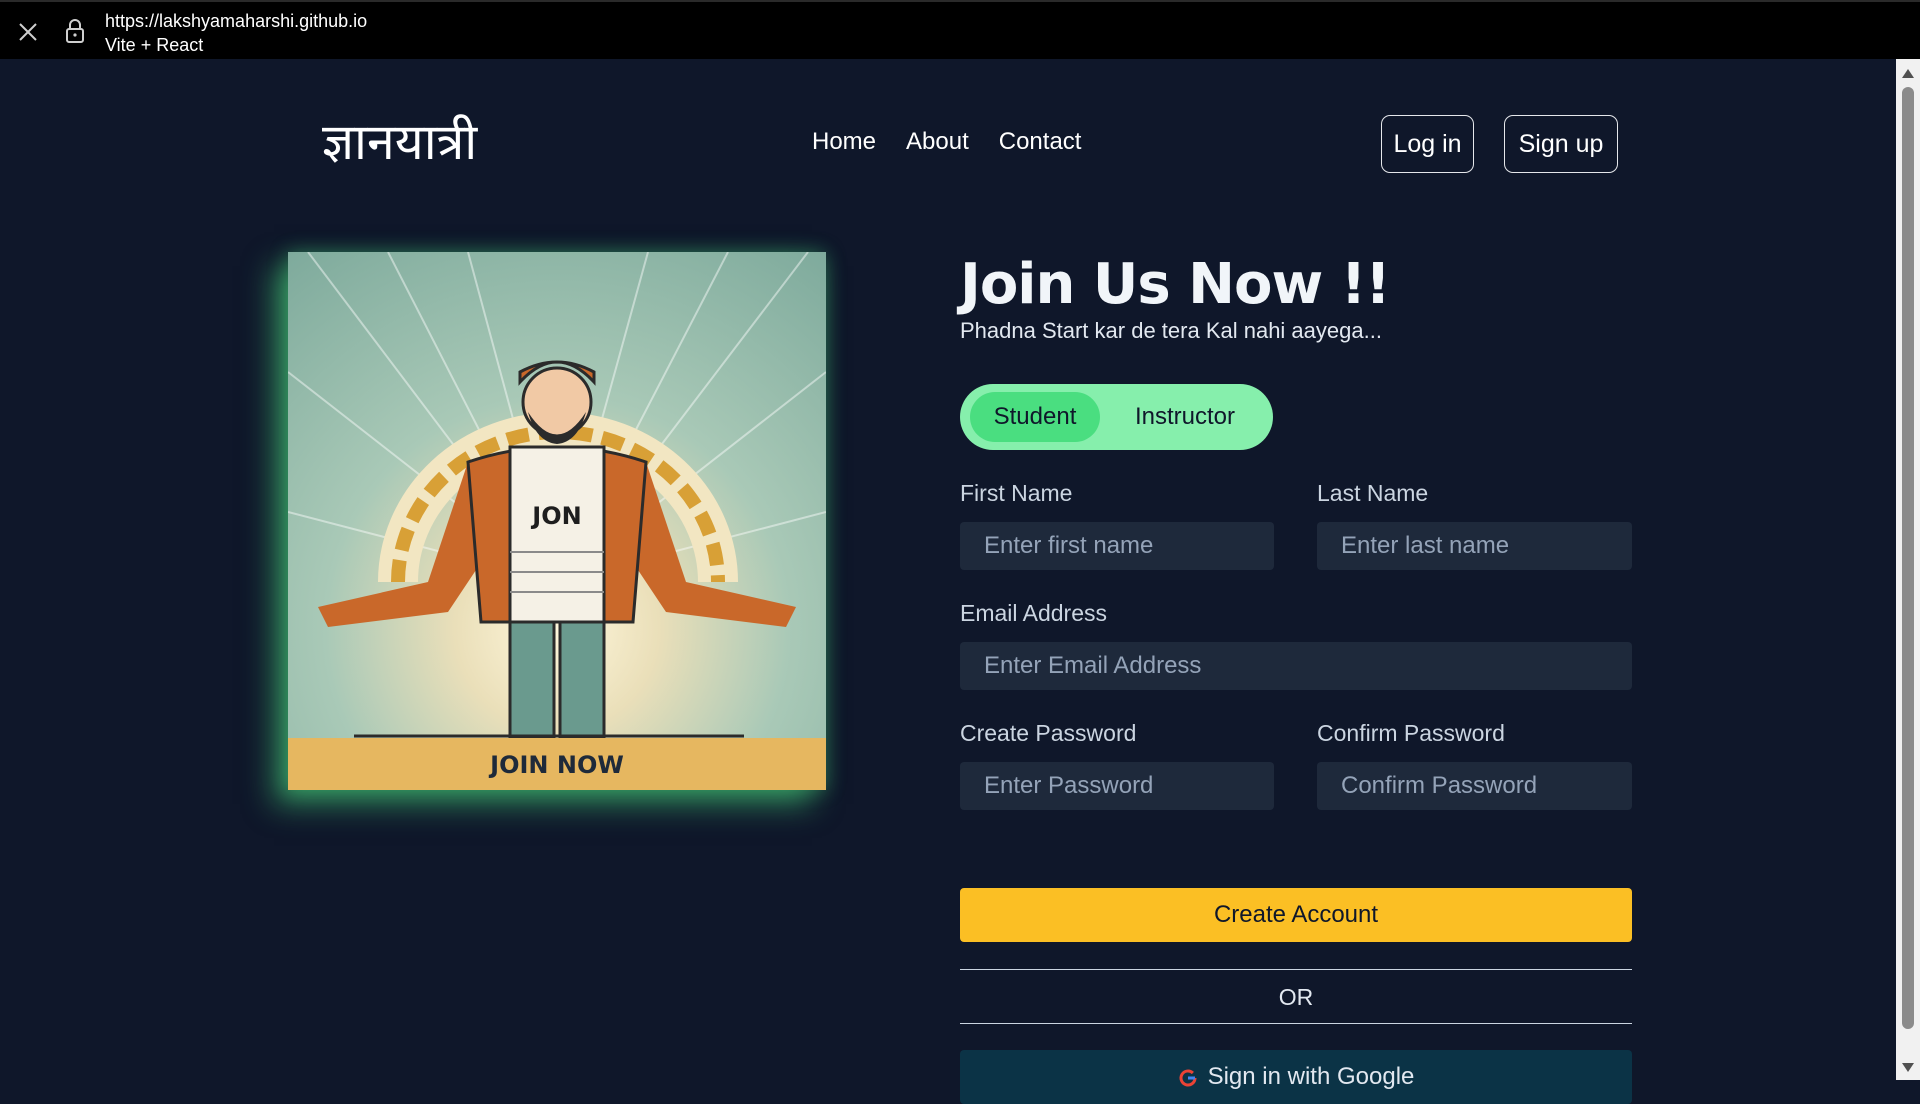 This screenshot has width=1920, height=1104. What do you see at coordinates (236, 21) in the screenshot?
I see `url-text: https://lakshyamaharshi.github.io` at bounding box center [236, 21].